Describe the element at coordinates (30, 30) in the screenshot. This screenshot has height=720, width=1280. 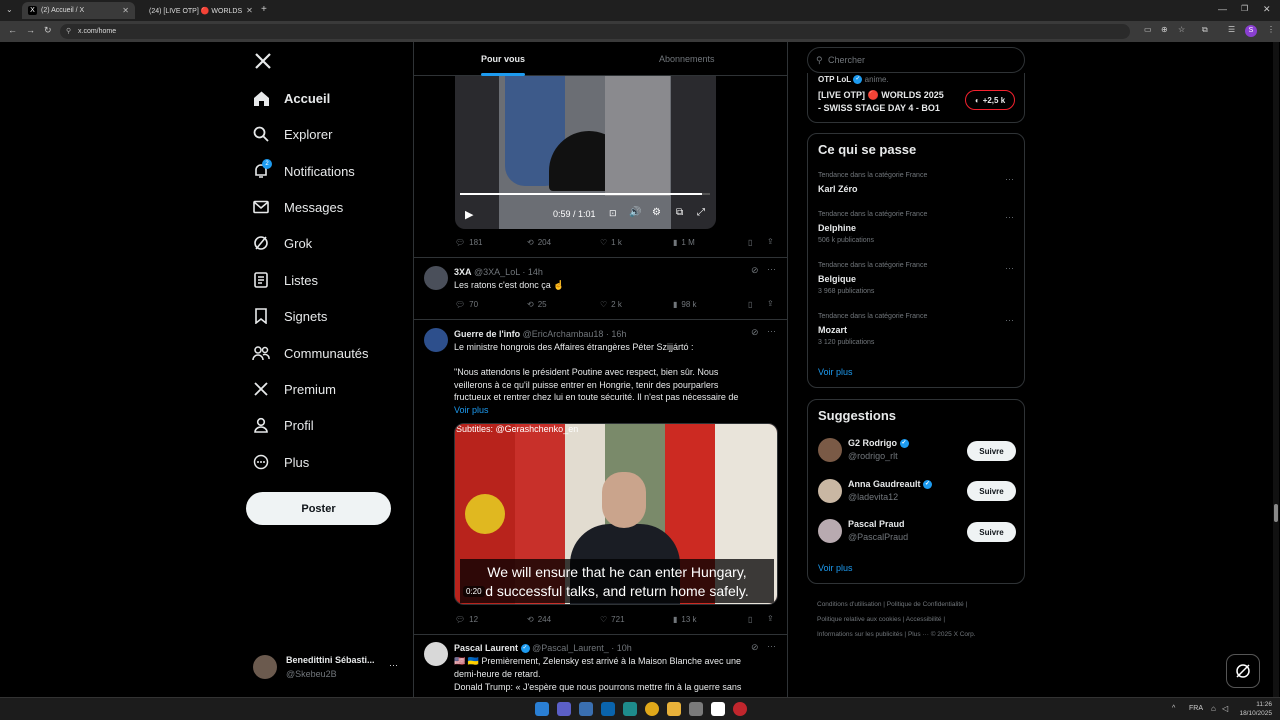
I see `forward-icon: →` at that location.